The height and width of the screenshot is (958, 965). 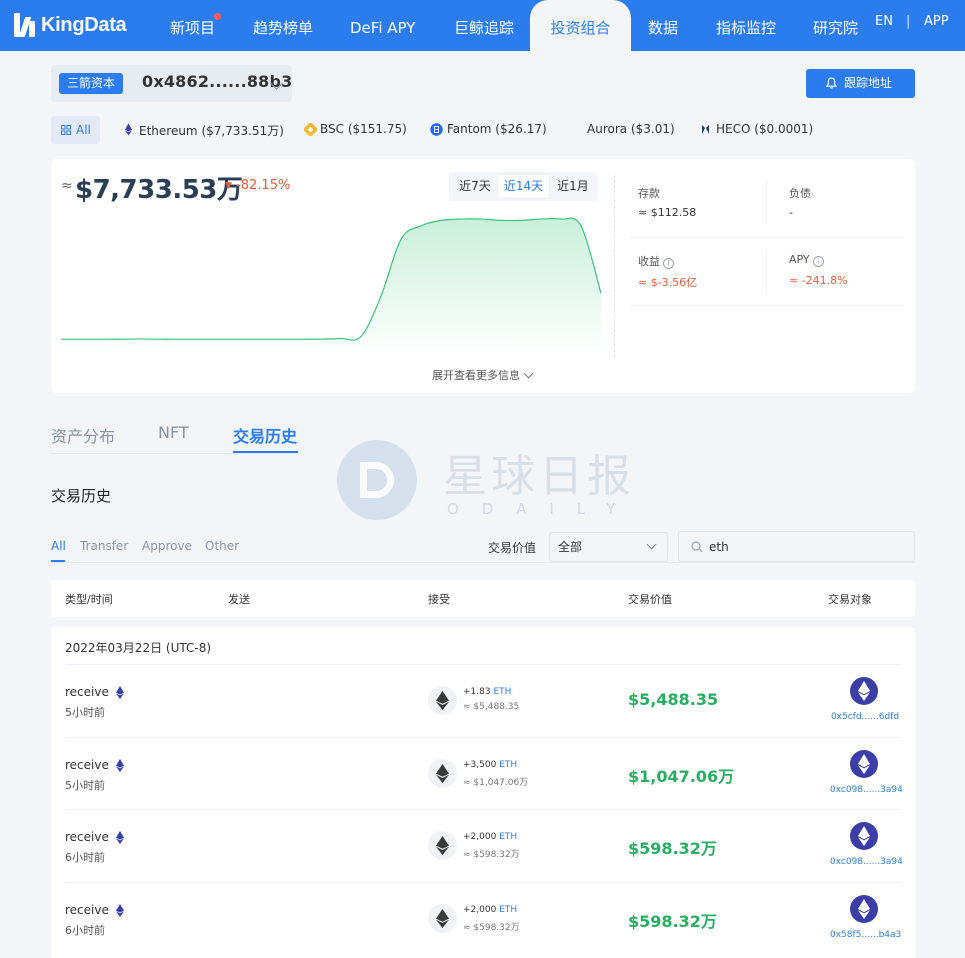 What do you see at coordinates (936, 21) in the screenshot?
I see `app-link: APP` at bounding box center [936, 21].